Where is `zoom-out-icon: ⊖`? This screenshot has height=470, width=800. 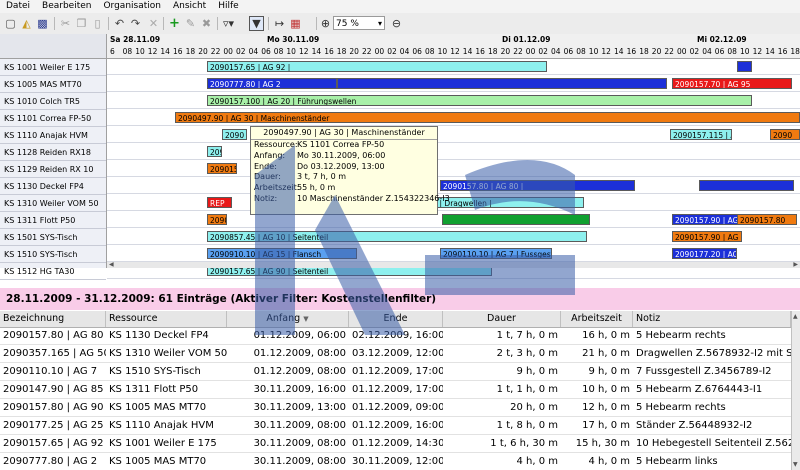 zoom-out-icon: ⊖ is located at coordinates (396, 23).